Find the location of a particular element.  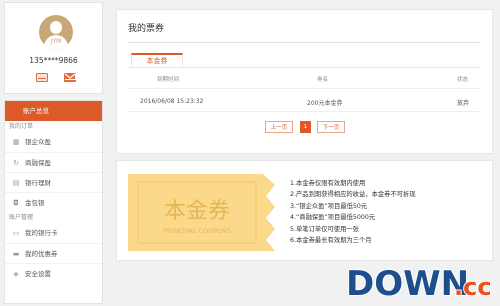

sidebar-item-bank-cards: ▭ 我的银行卡 is located at coordinates (53, 233).